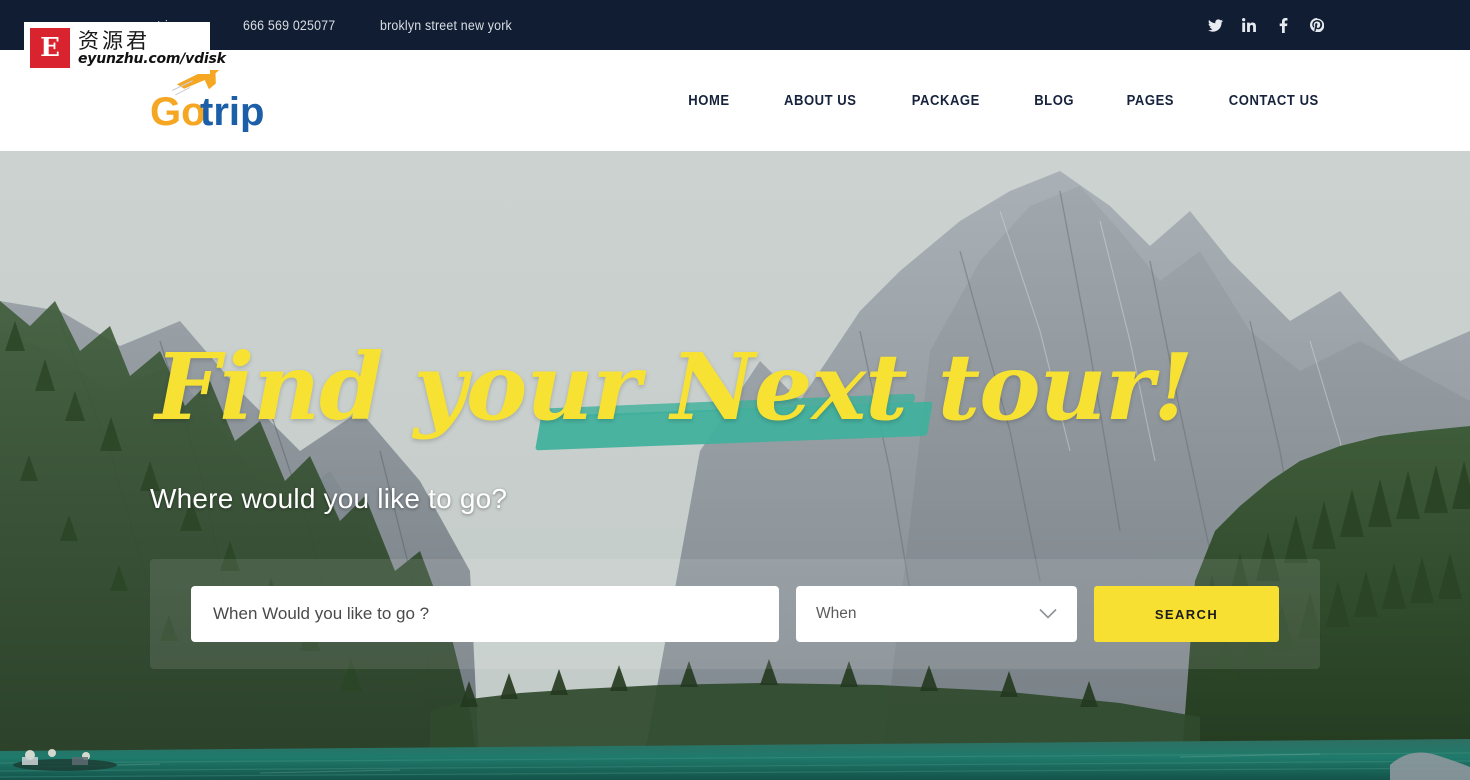 This screenshot has height=780, width=1470. What do you see at coordinates (232, 111) in the screenshot?
I see `svg-text: trip` at bounding box center [232, 111].